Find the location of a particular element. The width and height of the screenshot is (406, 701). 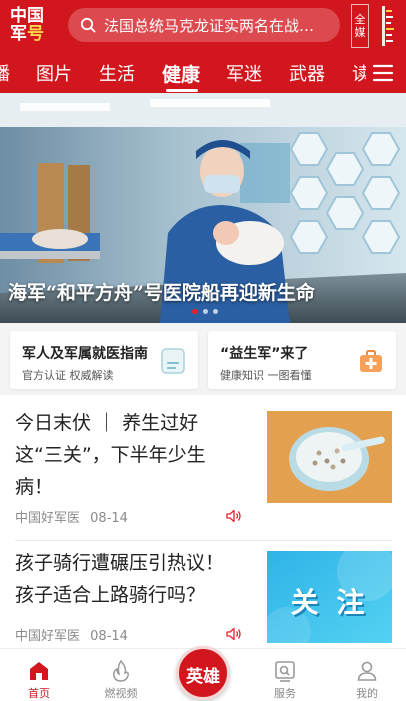

app-logo: 中国 军号 is located at coordinates (33, 26).